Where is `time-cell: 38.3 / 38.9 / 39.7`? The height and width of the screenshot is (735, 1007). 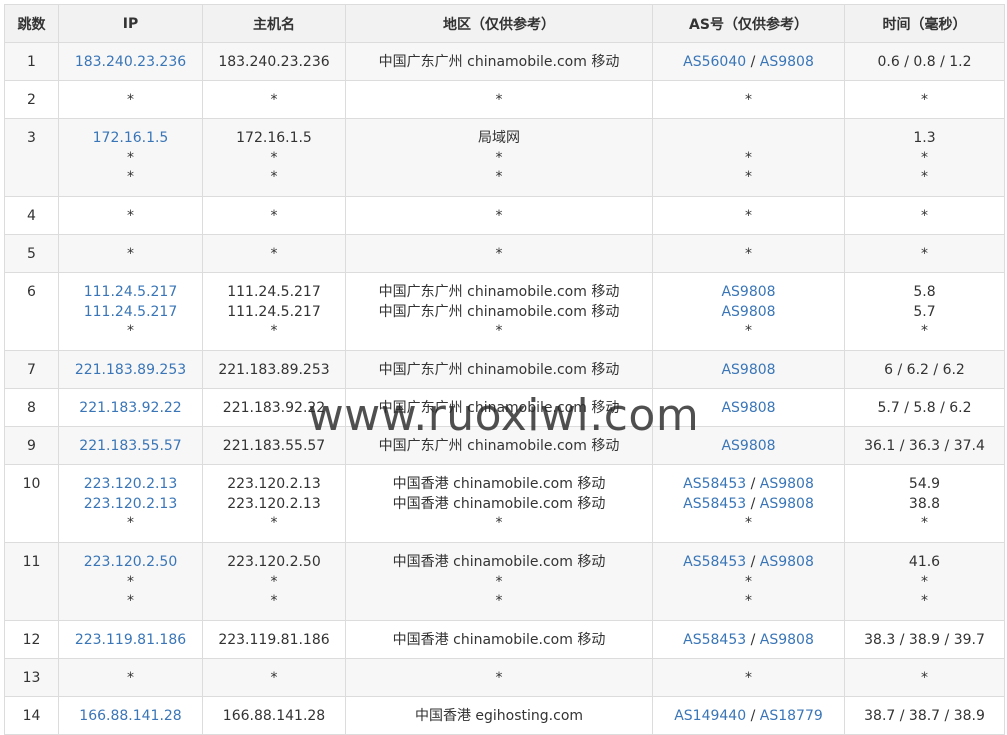
time-cell: 38.3 / 38.9 / 39.7 is located at coordinates (924, 639).